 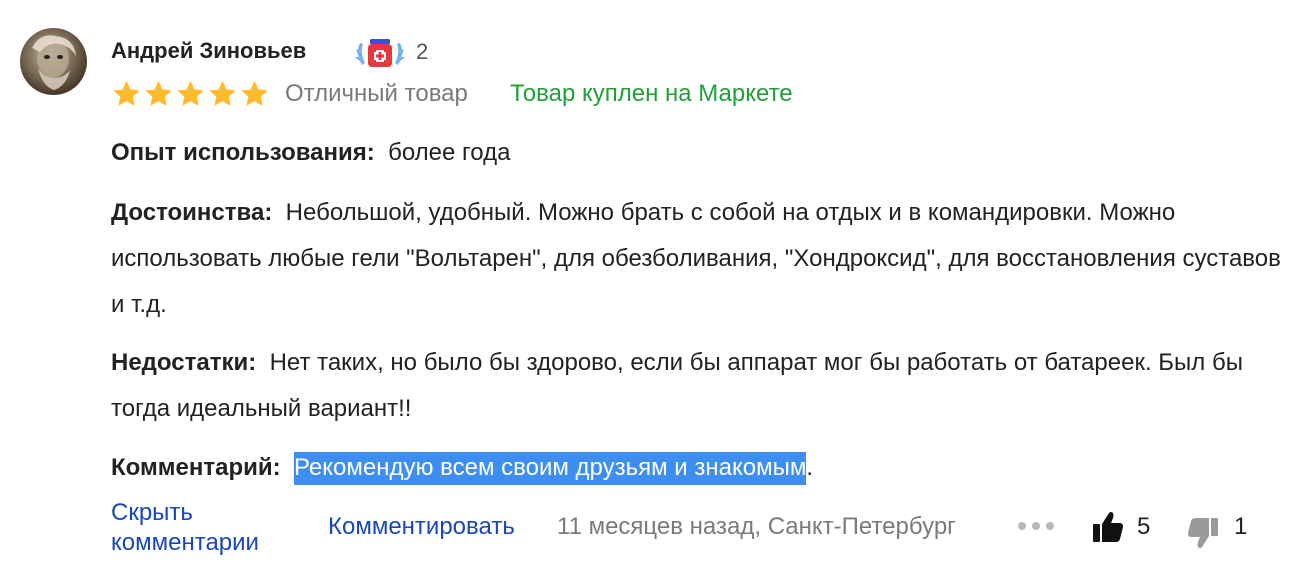 I want to click on author-name: Андрей Зиновьев, so click(x=208, y=51).